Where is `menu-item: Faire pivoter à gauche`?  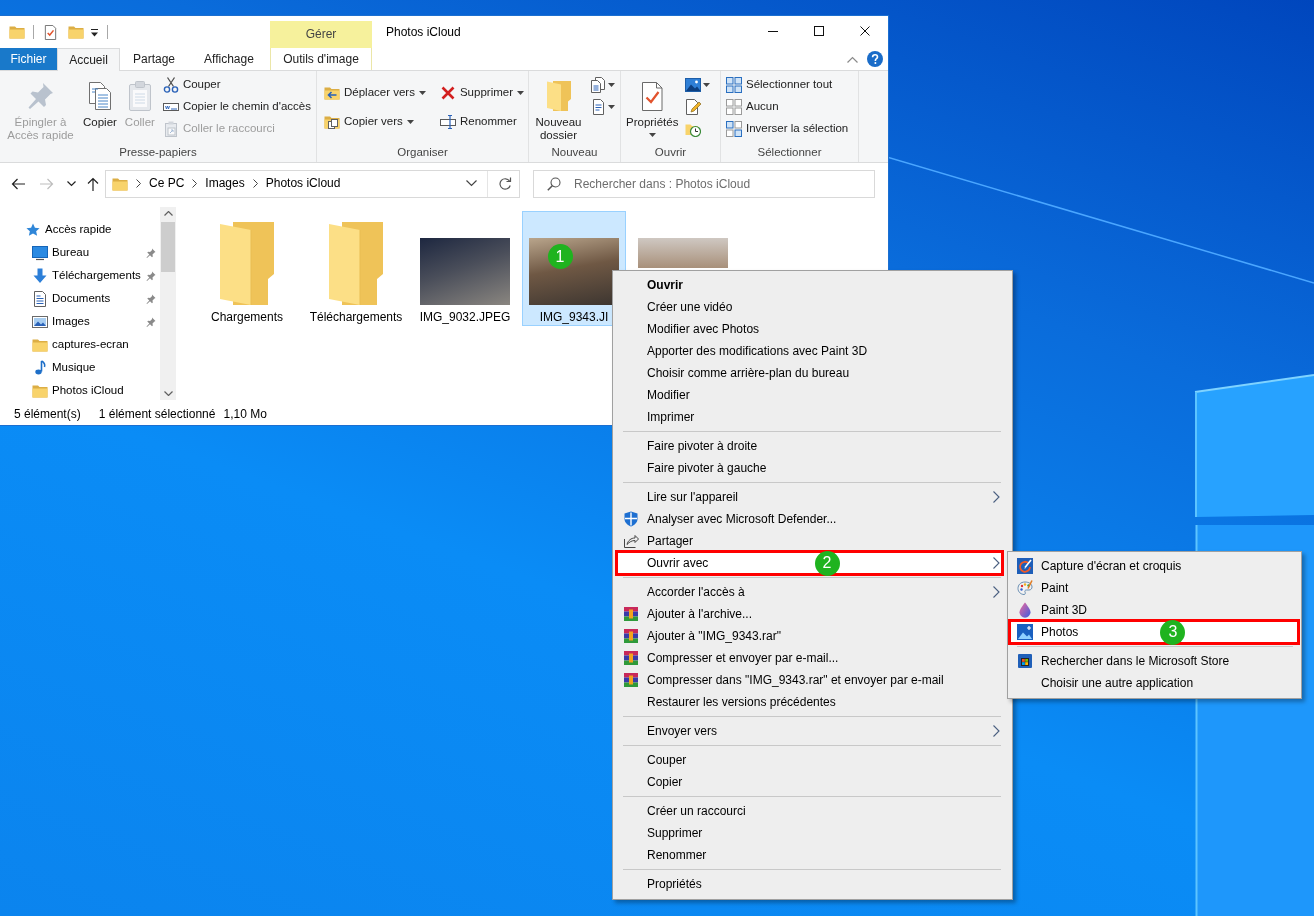 menu-item: Faire pivoter à gauche is located at coordinates (810, 468).